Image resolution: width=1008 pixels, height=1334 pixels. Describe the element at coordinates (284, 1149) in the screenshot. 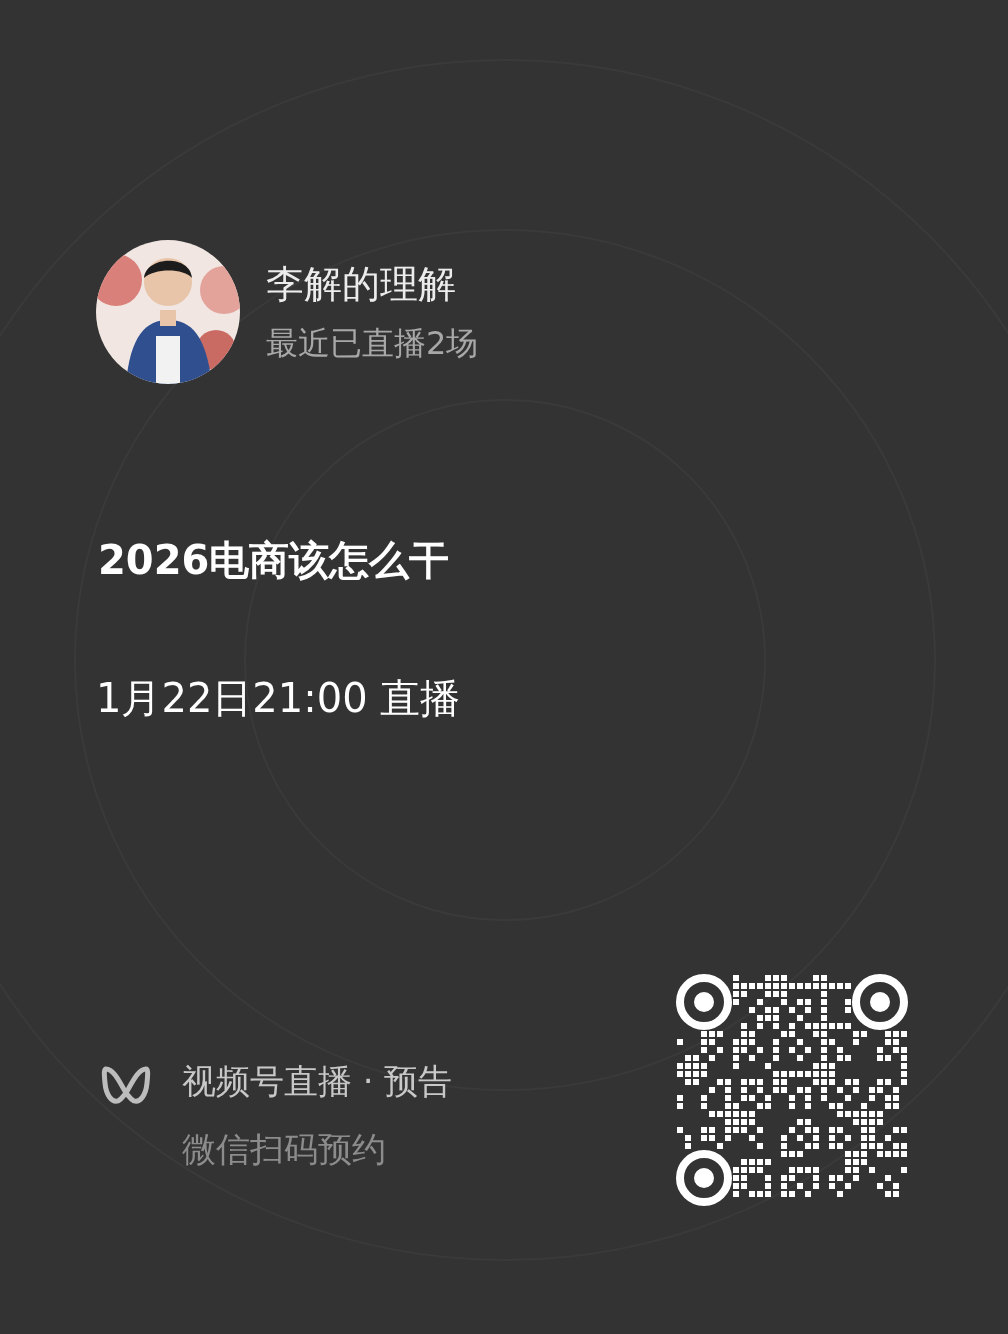

I see `scan-hint: 微信扫码预约` at that location.